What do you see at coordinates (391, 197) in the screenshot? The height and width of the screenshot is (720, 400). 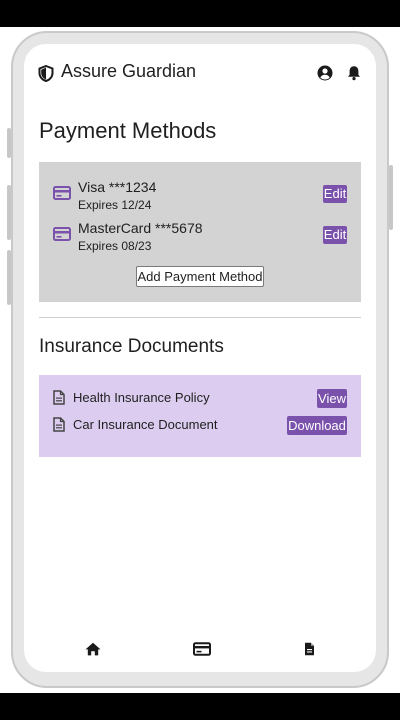 I see `phone-power-button` at bounding box center [391, 197].